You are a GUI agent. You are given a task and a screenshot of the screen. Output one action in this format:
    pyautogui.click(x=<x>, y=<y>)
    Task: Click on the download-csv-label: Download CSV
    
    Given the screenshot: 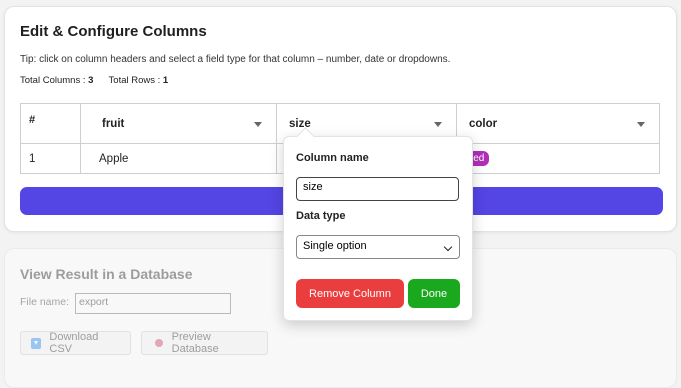 What is the action you would take?
    pyautogui.click(x=74, y=343)
    